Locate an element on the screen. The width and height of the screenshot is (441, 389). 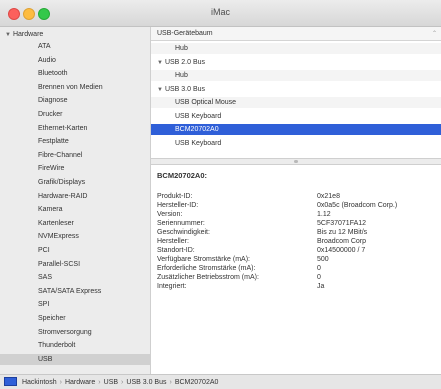
tree-row: ▼ USB 3.0 Bus is located at coordinates (296, 89).